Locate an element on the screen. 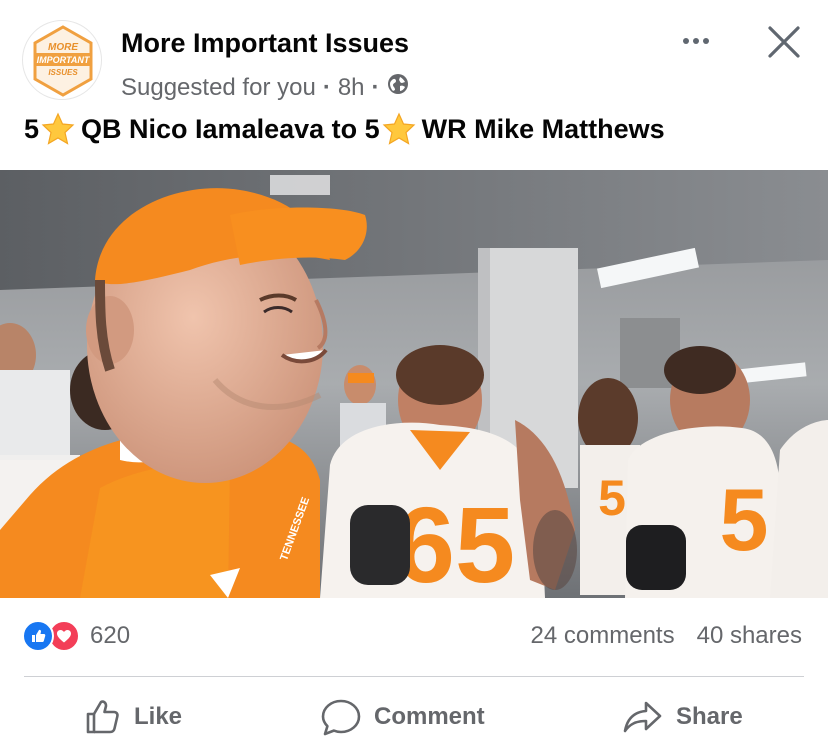  comment-label: Comment is located at coordinates (429, 716).